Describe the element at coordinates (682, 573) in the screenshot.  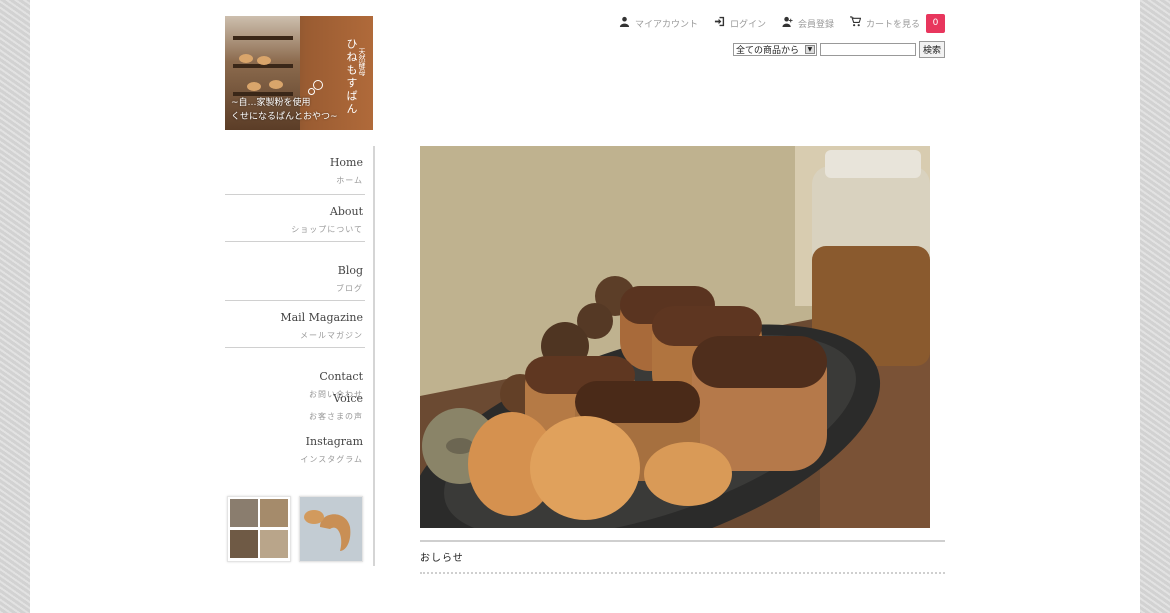
I see `notice-dotted-divider` at that location.